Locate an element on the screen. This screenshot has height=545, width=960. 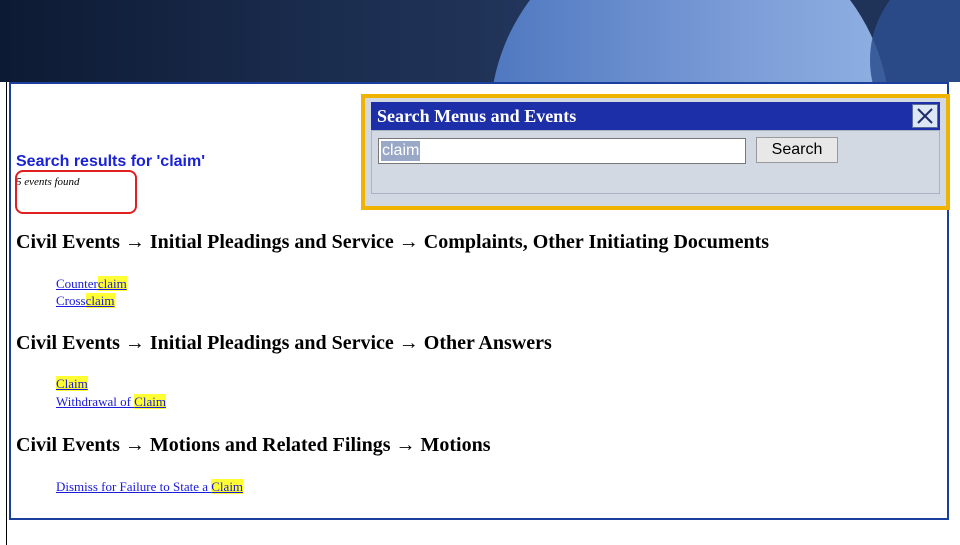
link-text: Withdrawal of is located at coordinates (95, 401).